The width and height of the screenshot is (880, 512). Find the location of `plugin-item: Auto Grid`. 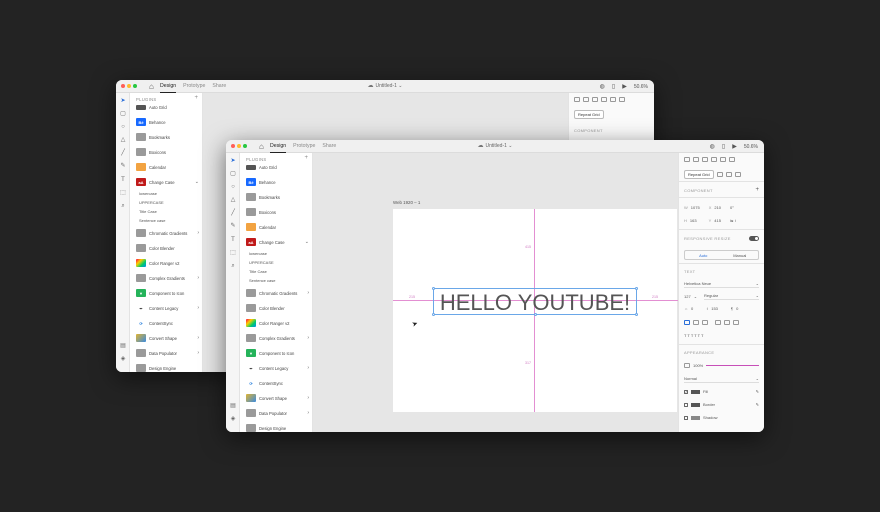

plugin-item: Auto Grid is located at coordinates (167, 107).